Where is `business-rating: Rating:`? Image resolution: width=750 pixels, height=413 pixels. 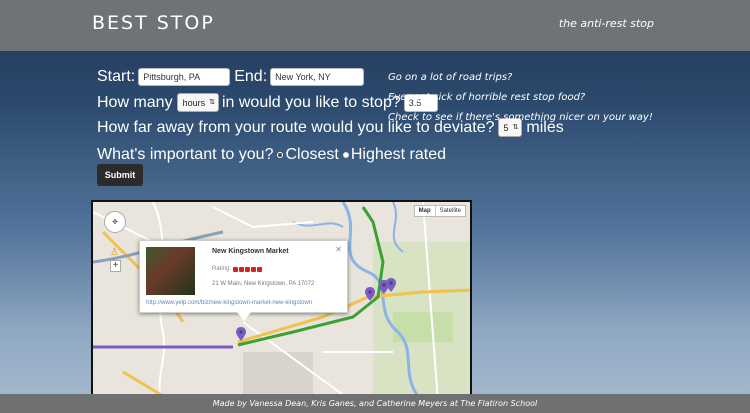
business-rating: Rating: is located at coordinates (237, 269).